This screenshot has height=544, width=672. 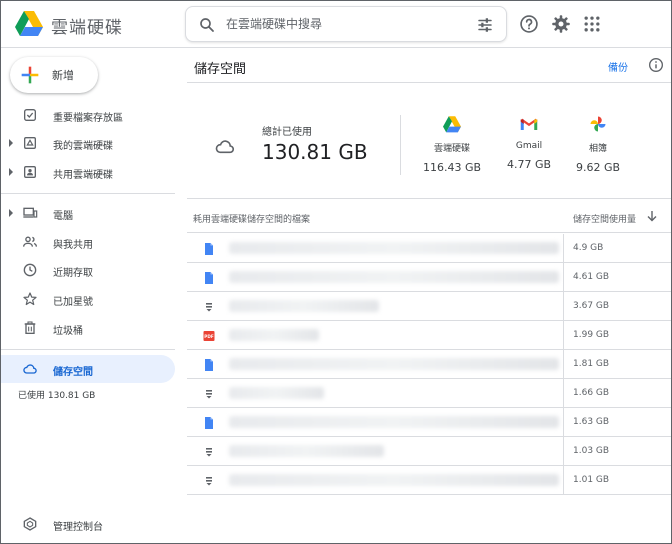 What do you see at coordinates (591, 335) in the screenshot?
I see `file-size: 1.99 GB` at bounding box center [591, 335].